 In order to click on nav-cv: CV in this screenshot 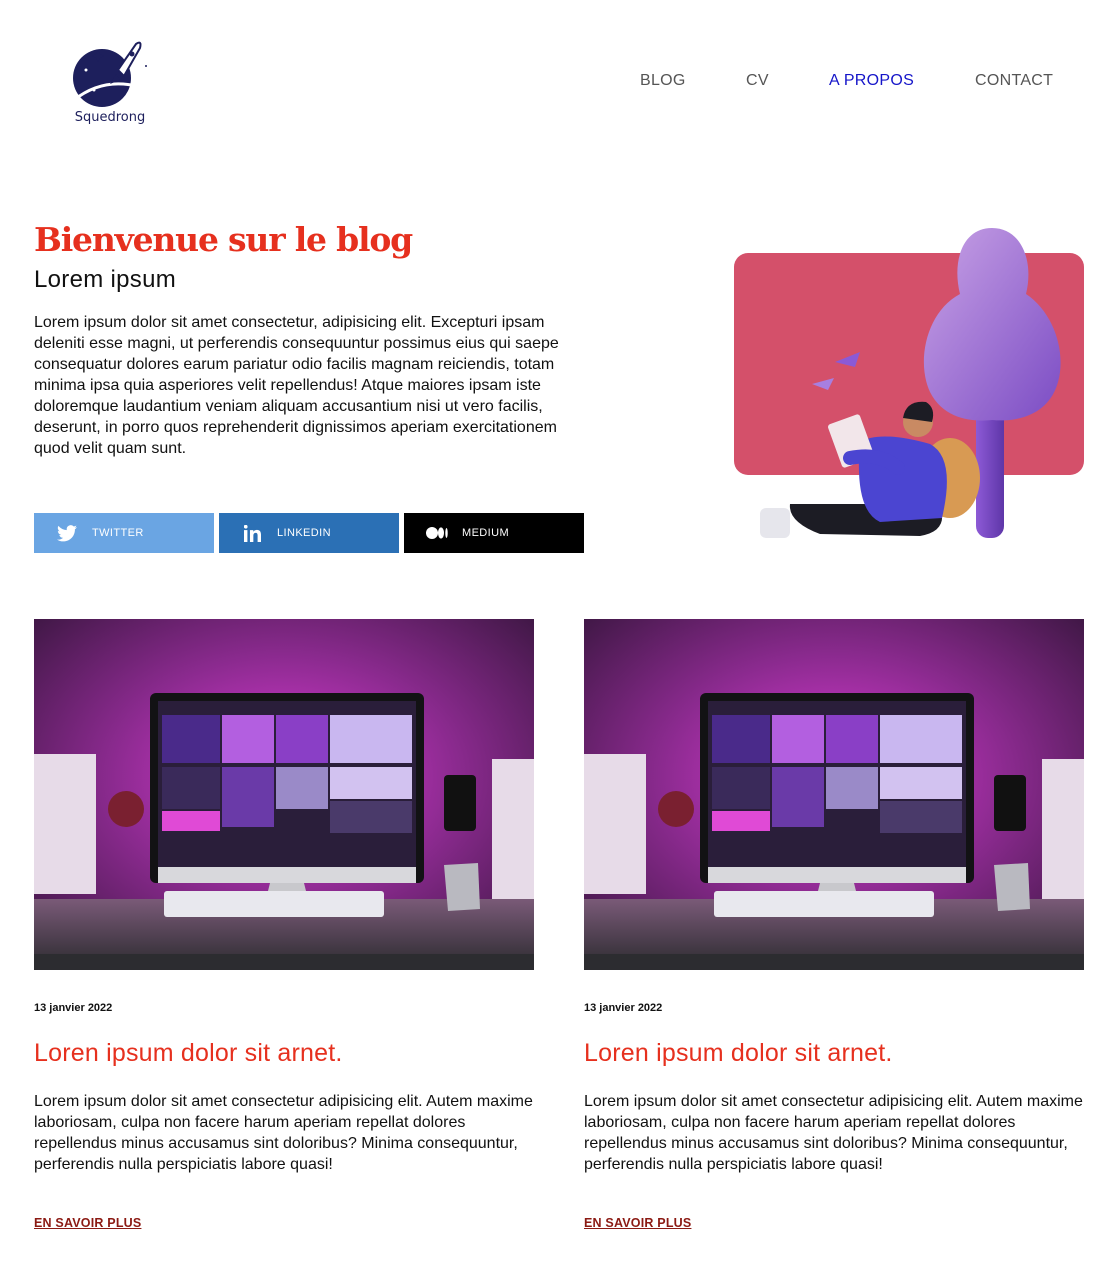, I will do `click(757, 82)`.